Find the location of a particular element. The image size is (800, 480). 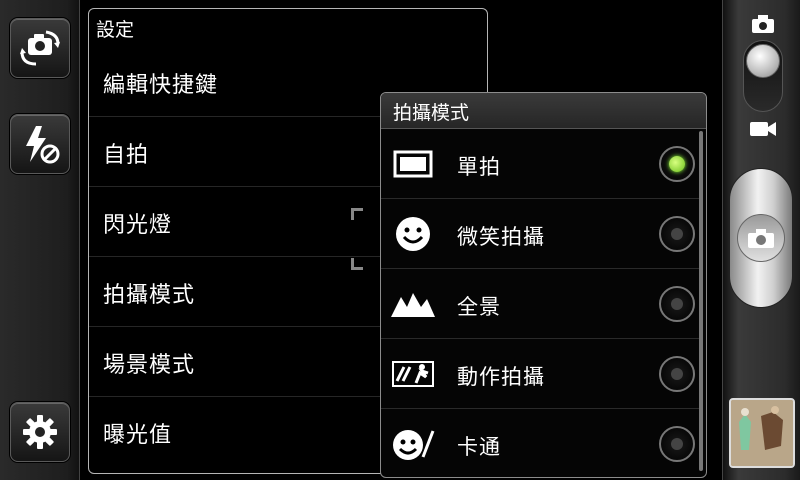

mode-option-label: 全景 is located at coordinates (479, 307).